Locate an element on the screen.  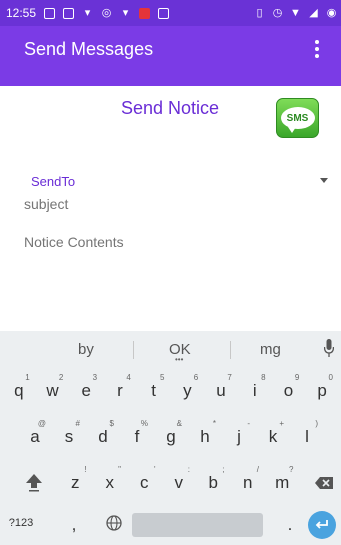
dropdown-arrow-icon is located at coordinates (324, 180).